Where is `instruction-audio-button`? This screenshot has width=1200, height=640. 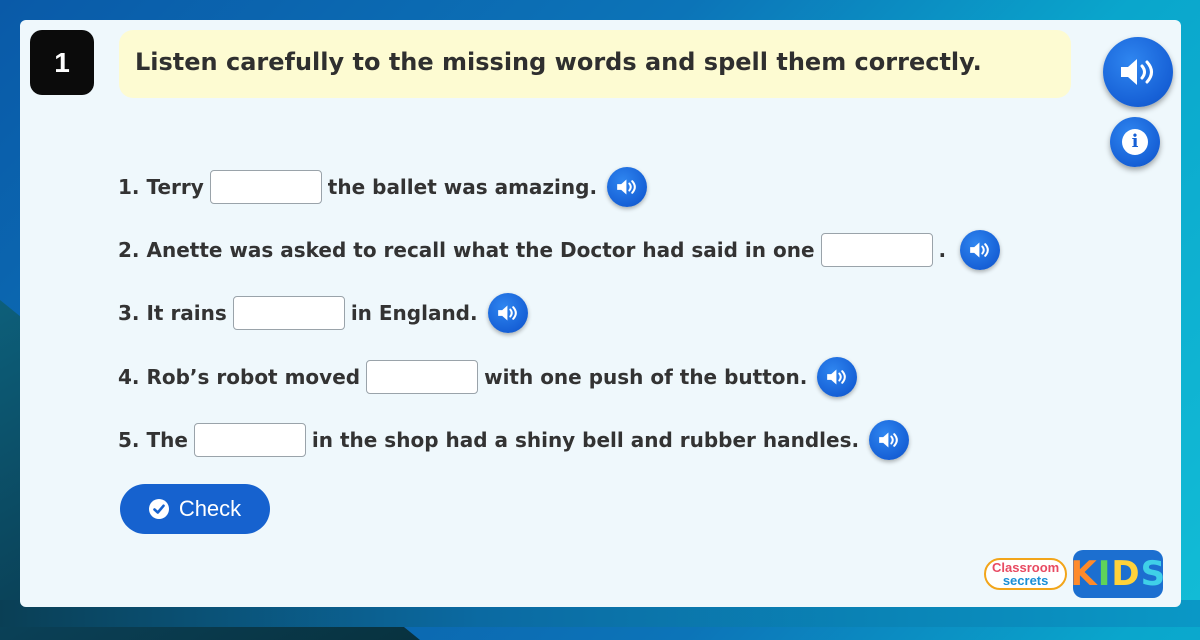
instruction-audio-button is located at coordinates (1138, 72).